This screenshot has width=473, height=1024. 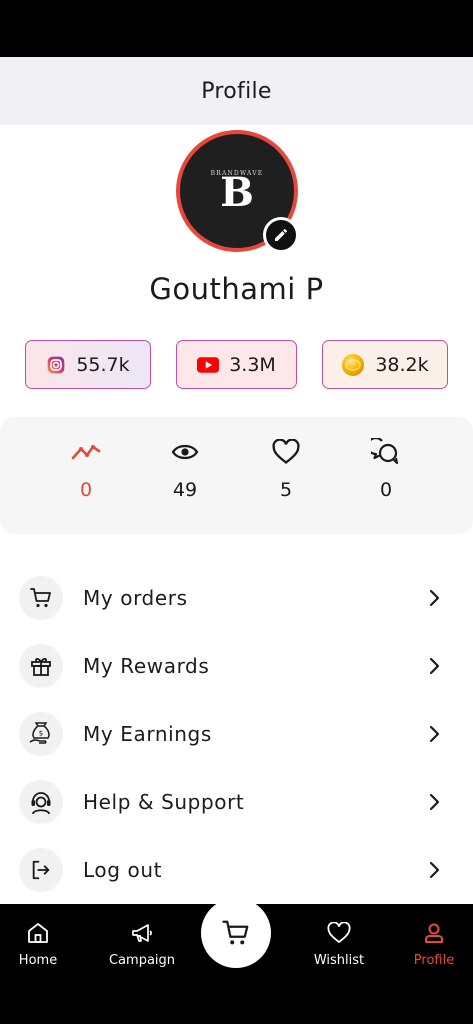 I want to click on nav-label: Wishlist, so click(x=339, y=960).